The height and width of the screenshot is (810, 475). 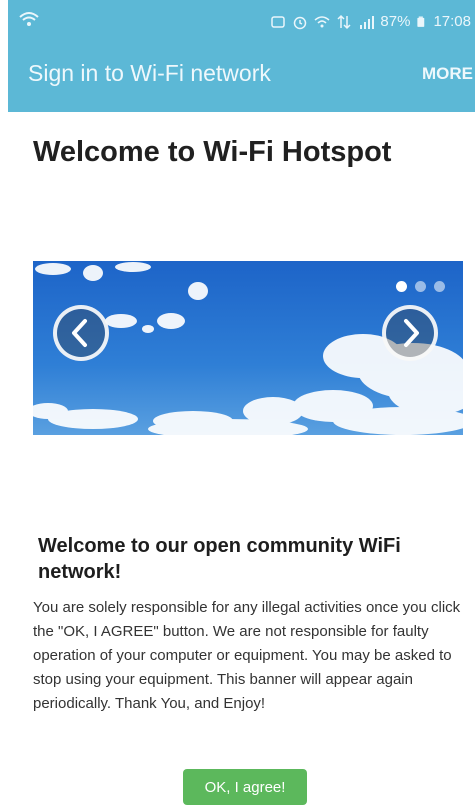 I want to click on wifi-icon, so click(x=322, y=21).